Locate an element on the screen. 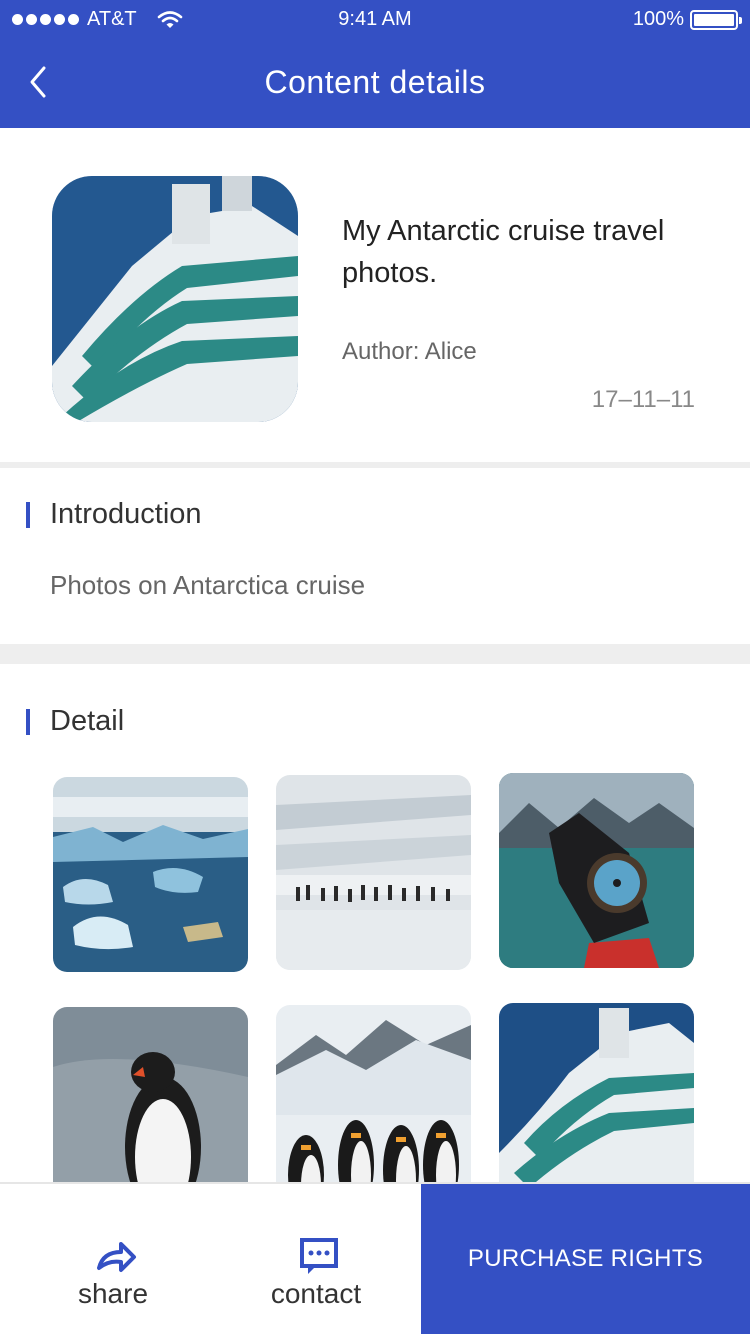 Image resolution: width=750 pixels, height=1334 pixels. share-button: share is located at coordinates (113, 1259).